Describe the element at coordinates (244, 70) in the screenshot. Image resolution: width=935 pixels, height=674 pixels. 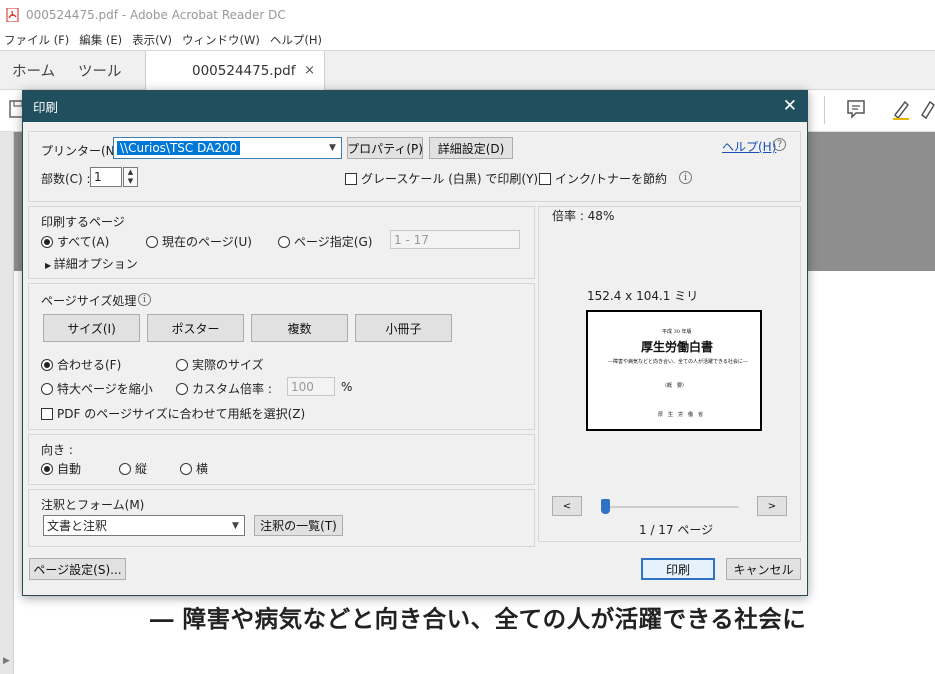
I see `tab-document-label: 000524475.pdf` at that location.